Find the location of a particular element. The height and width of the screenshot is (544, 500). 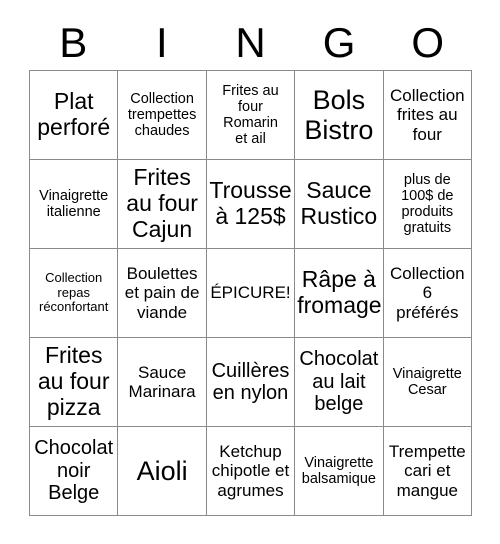

bingo-cell-g2: Sauce Rustico is located at coordinates (339, 204).